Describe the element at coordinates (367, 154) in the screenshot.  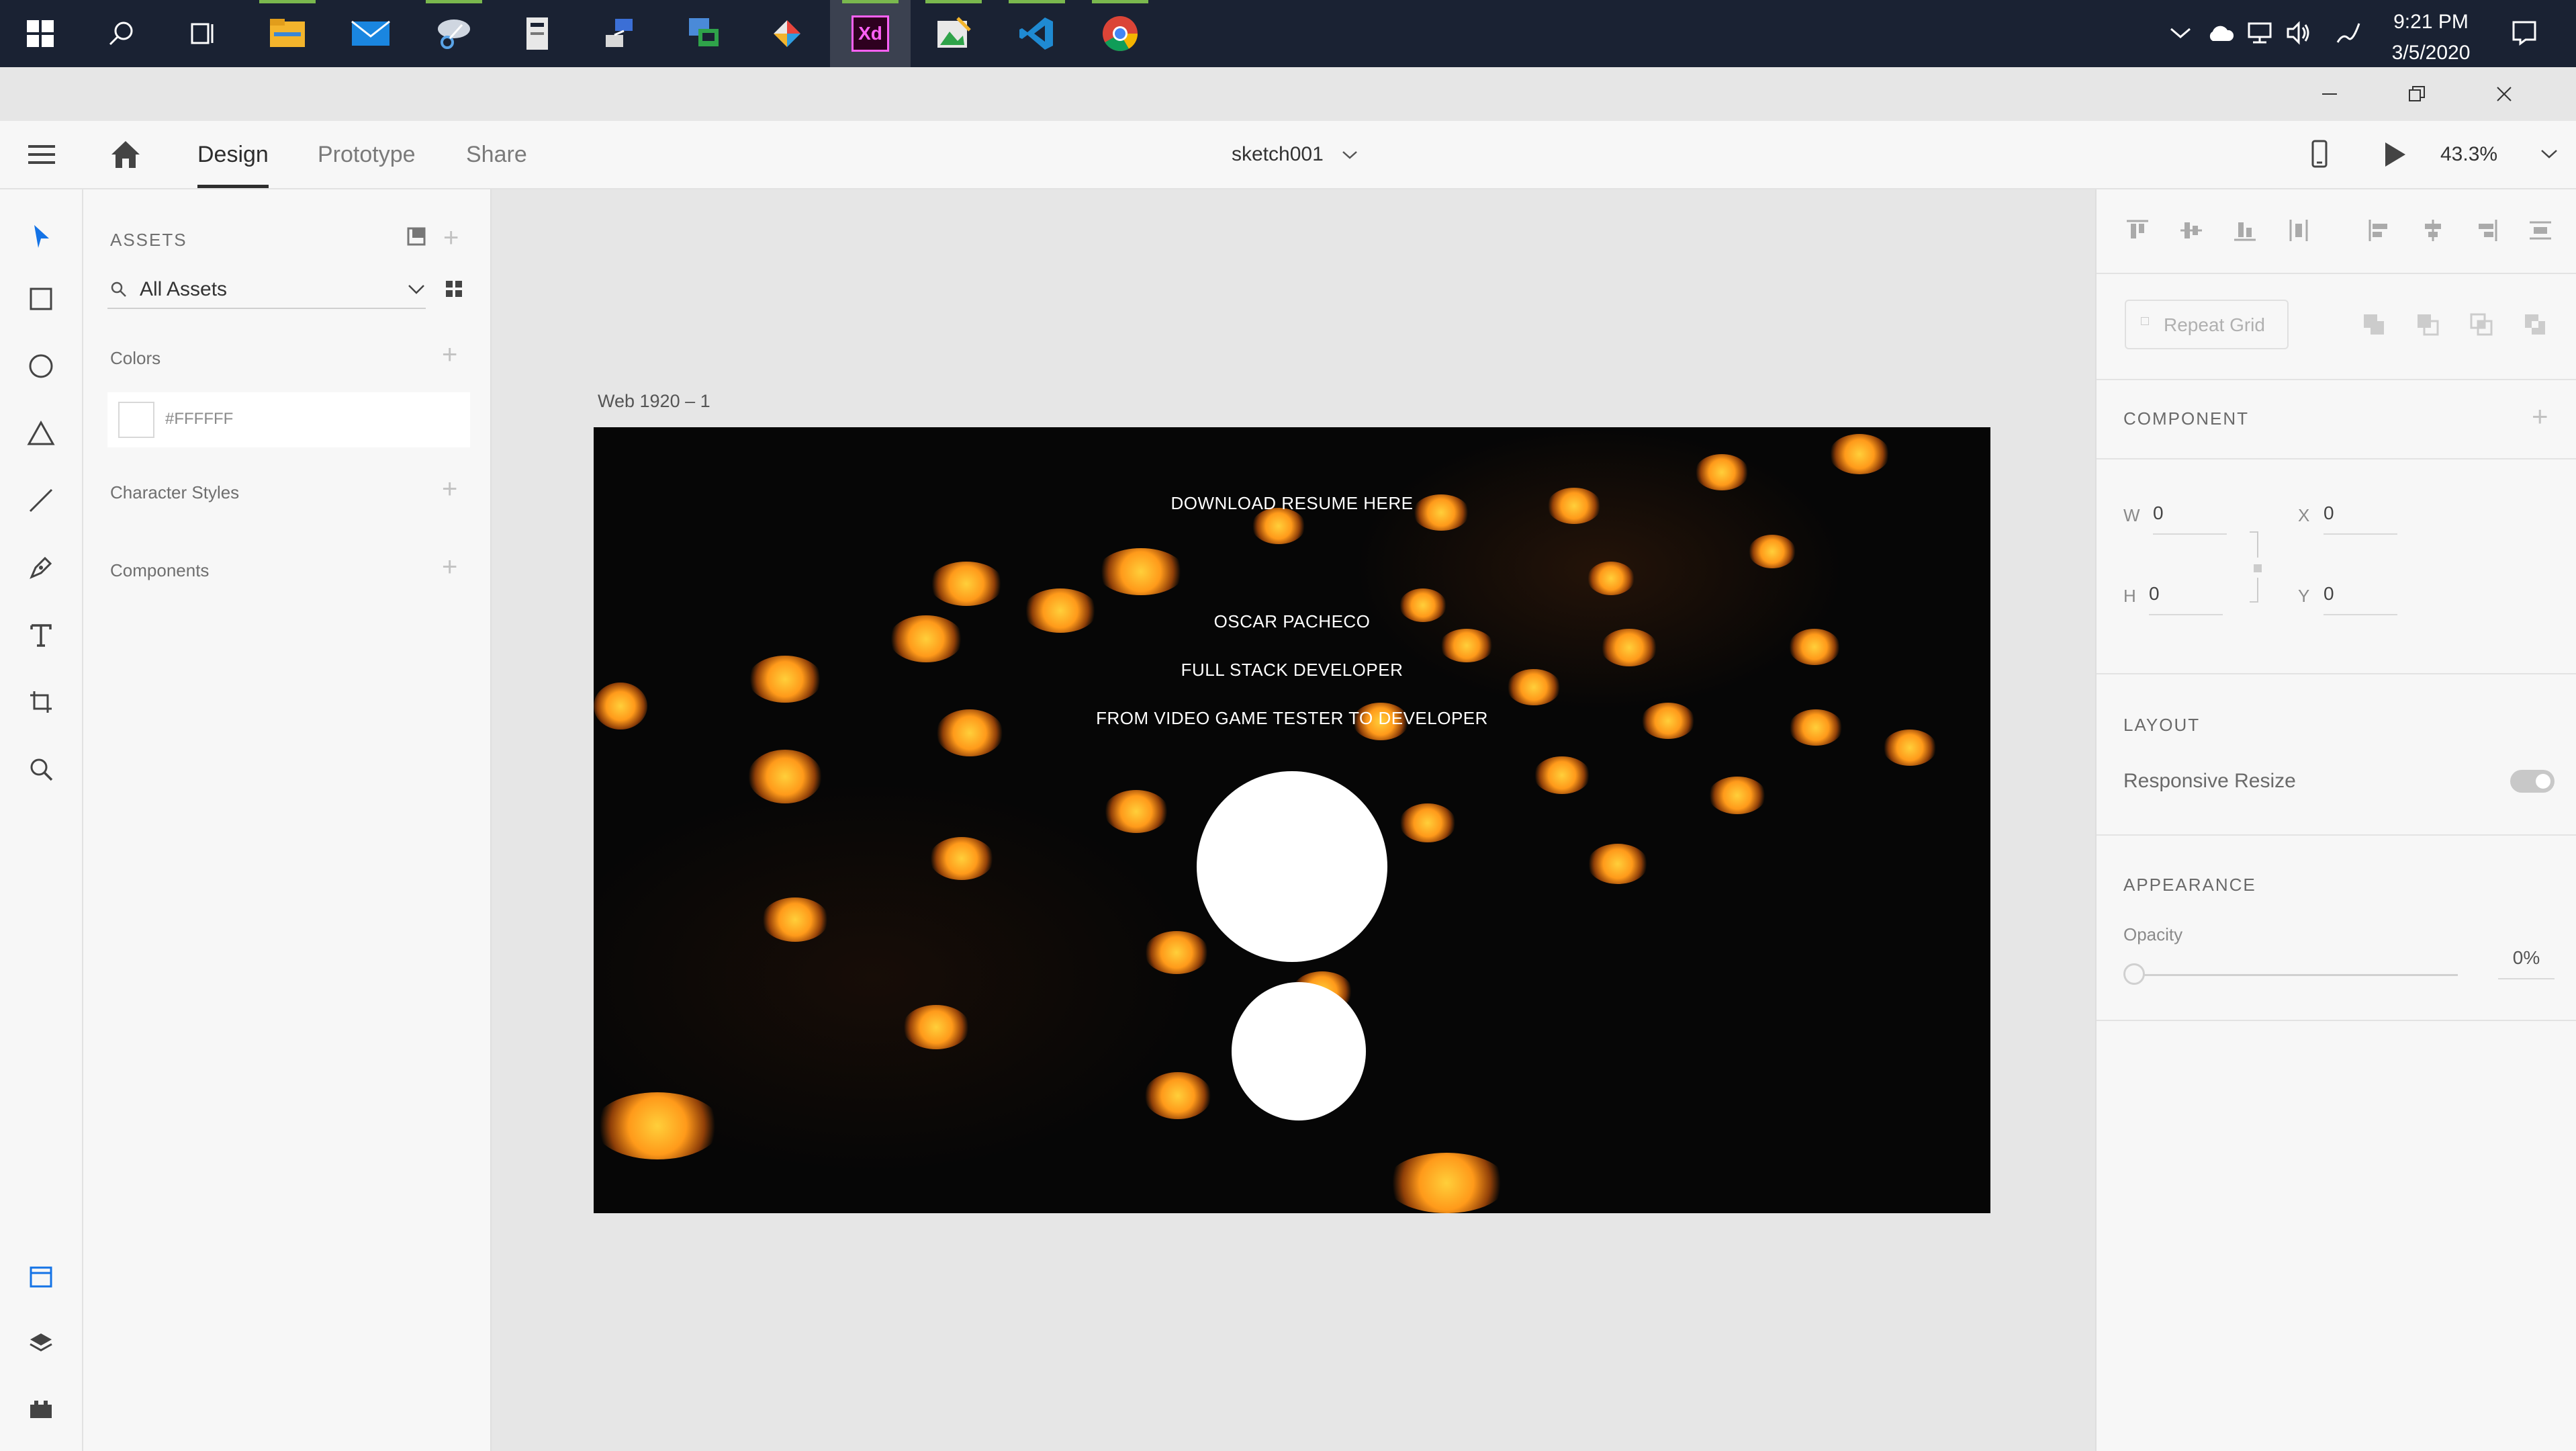
I see `tab-prototype: Prototype` at that location.